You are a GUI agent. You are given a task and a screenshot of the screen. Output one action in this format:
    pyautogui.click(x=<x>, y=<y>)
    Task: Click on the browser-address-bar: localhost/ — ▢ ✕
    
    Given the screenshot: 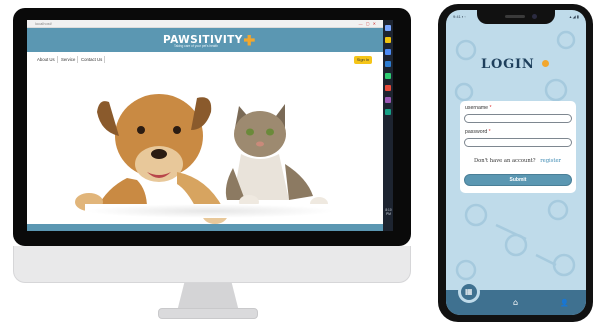 What is the action you would take?
    pyautogui.click(x=205, y=24)
    